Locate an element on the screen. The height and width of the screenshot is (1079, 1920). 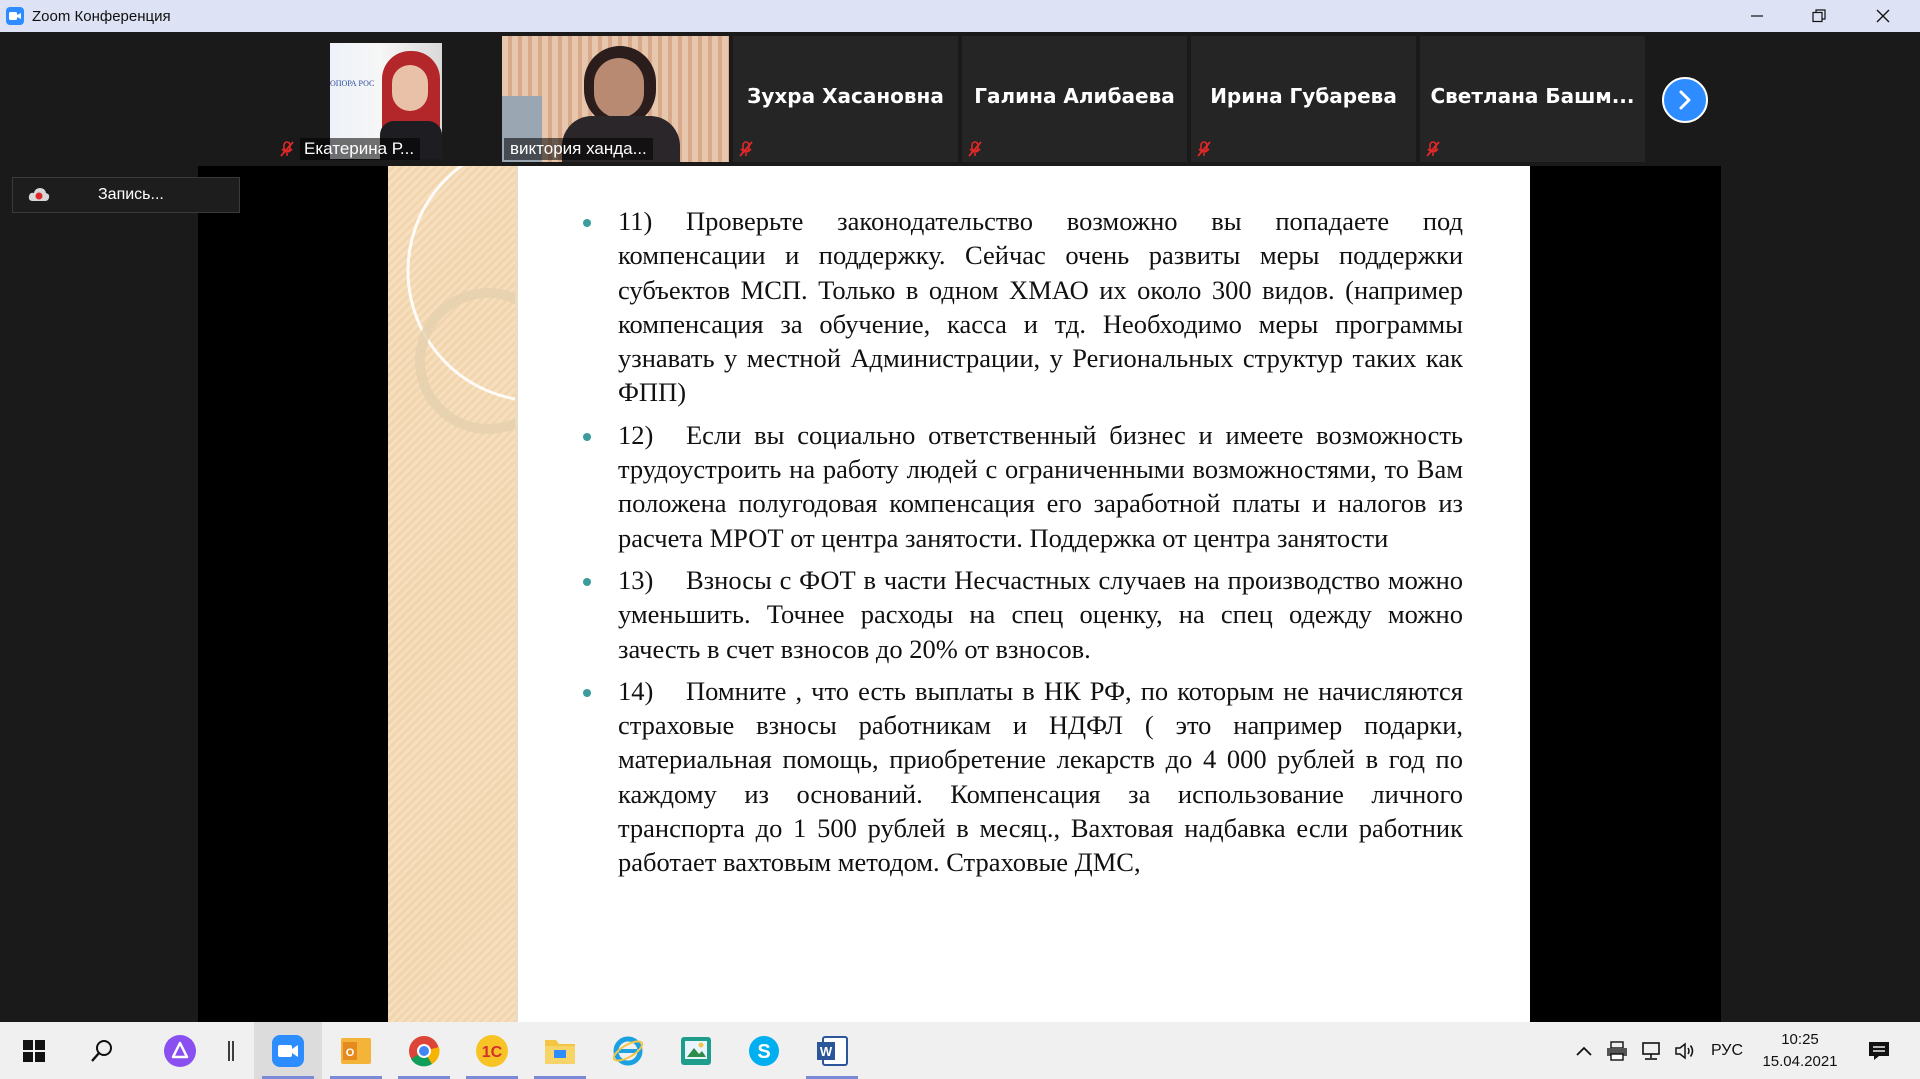
skype-icon: S is located at coordinates (764, 1050).